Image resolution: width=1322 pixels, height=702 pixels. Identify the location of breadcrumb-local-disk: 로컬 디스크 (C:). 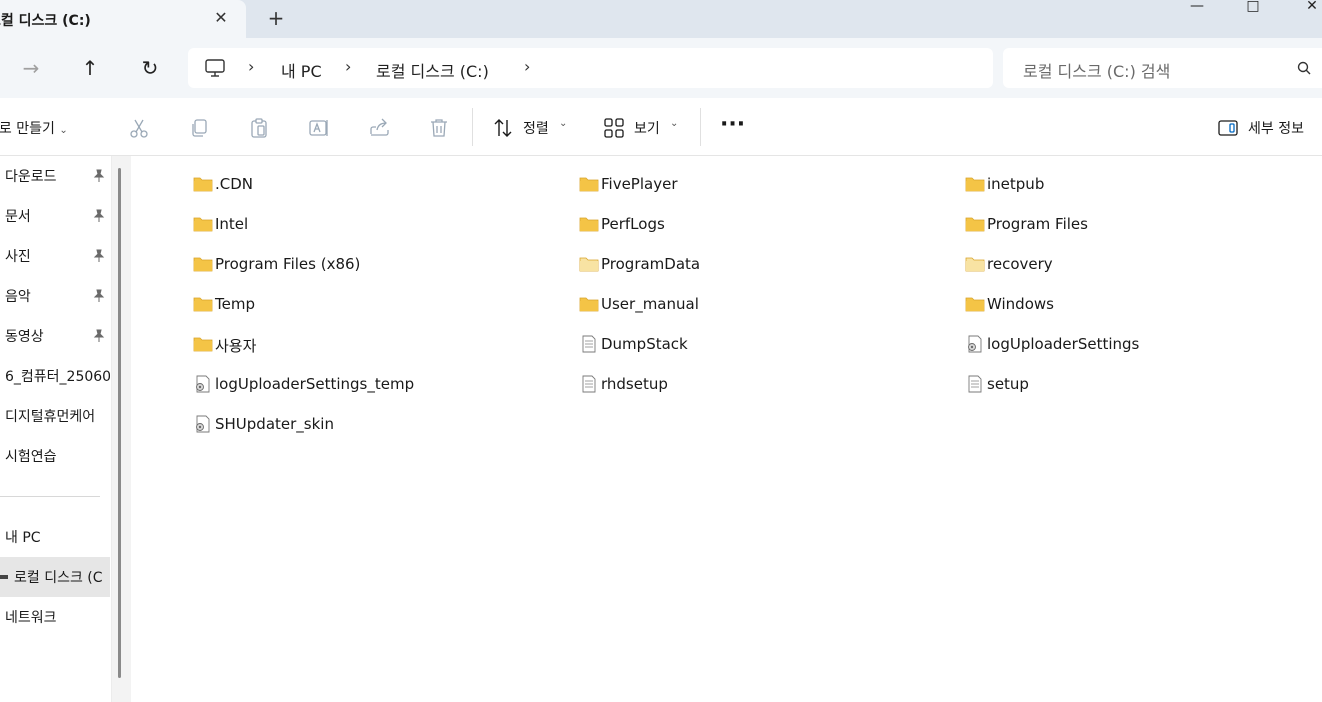
(432, 70).